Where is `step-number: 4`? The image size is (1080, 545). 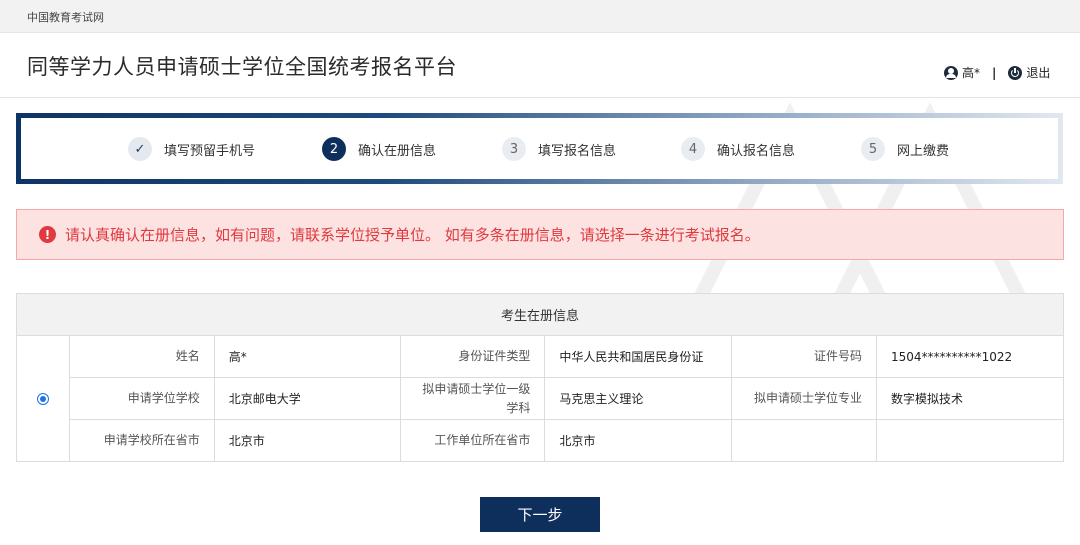
step-number: 4 is located at coordinates (693, 149).